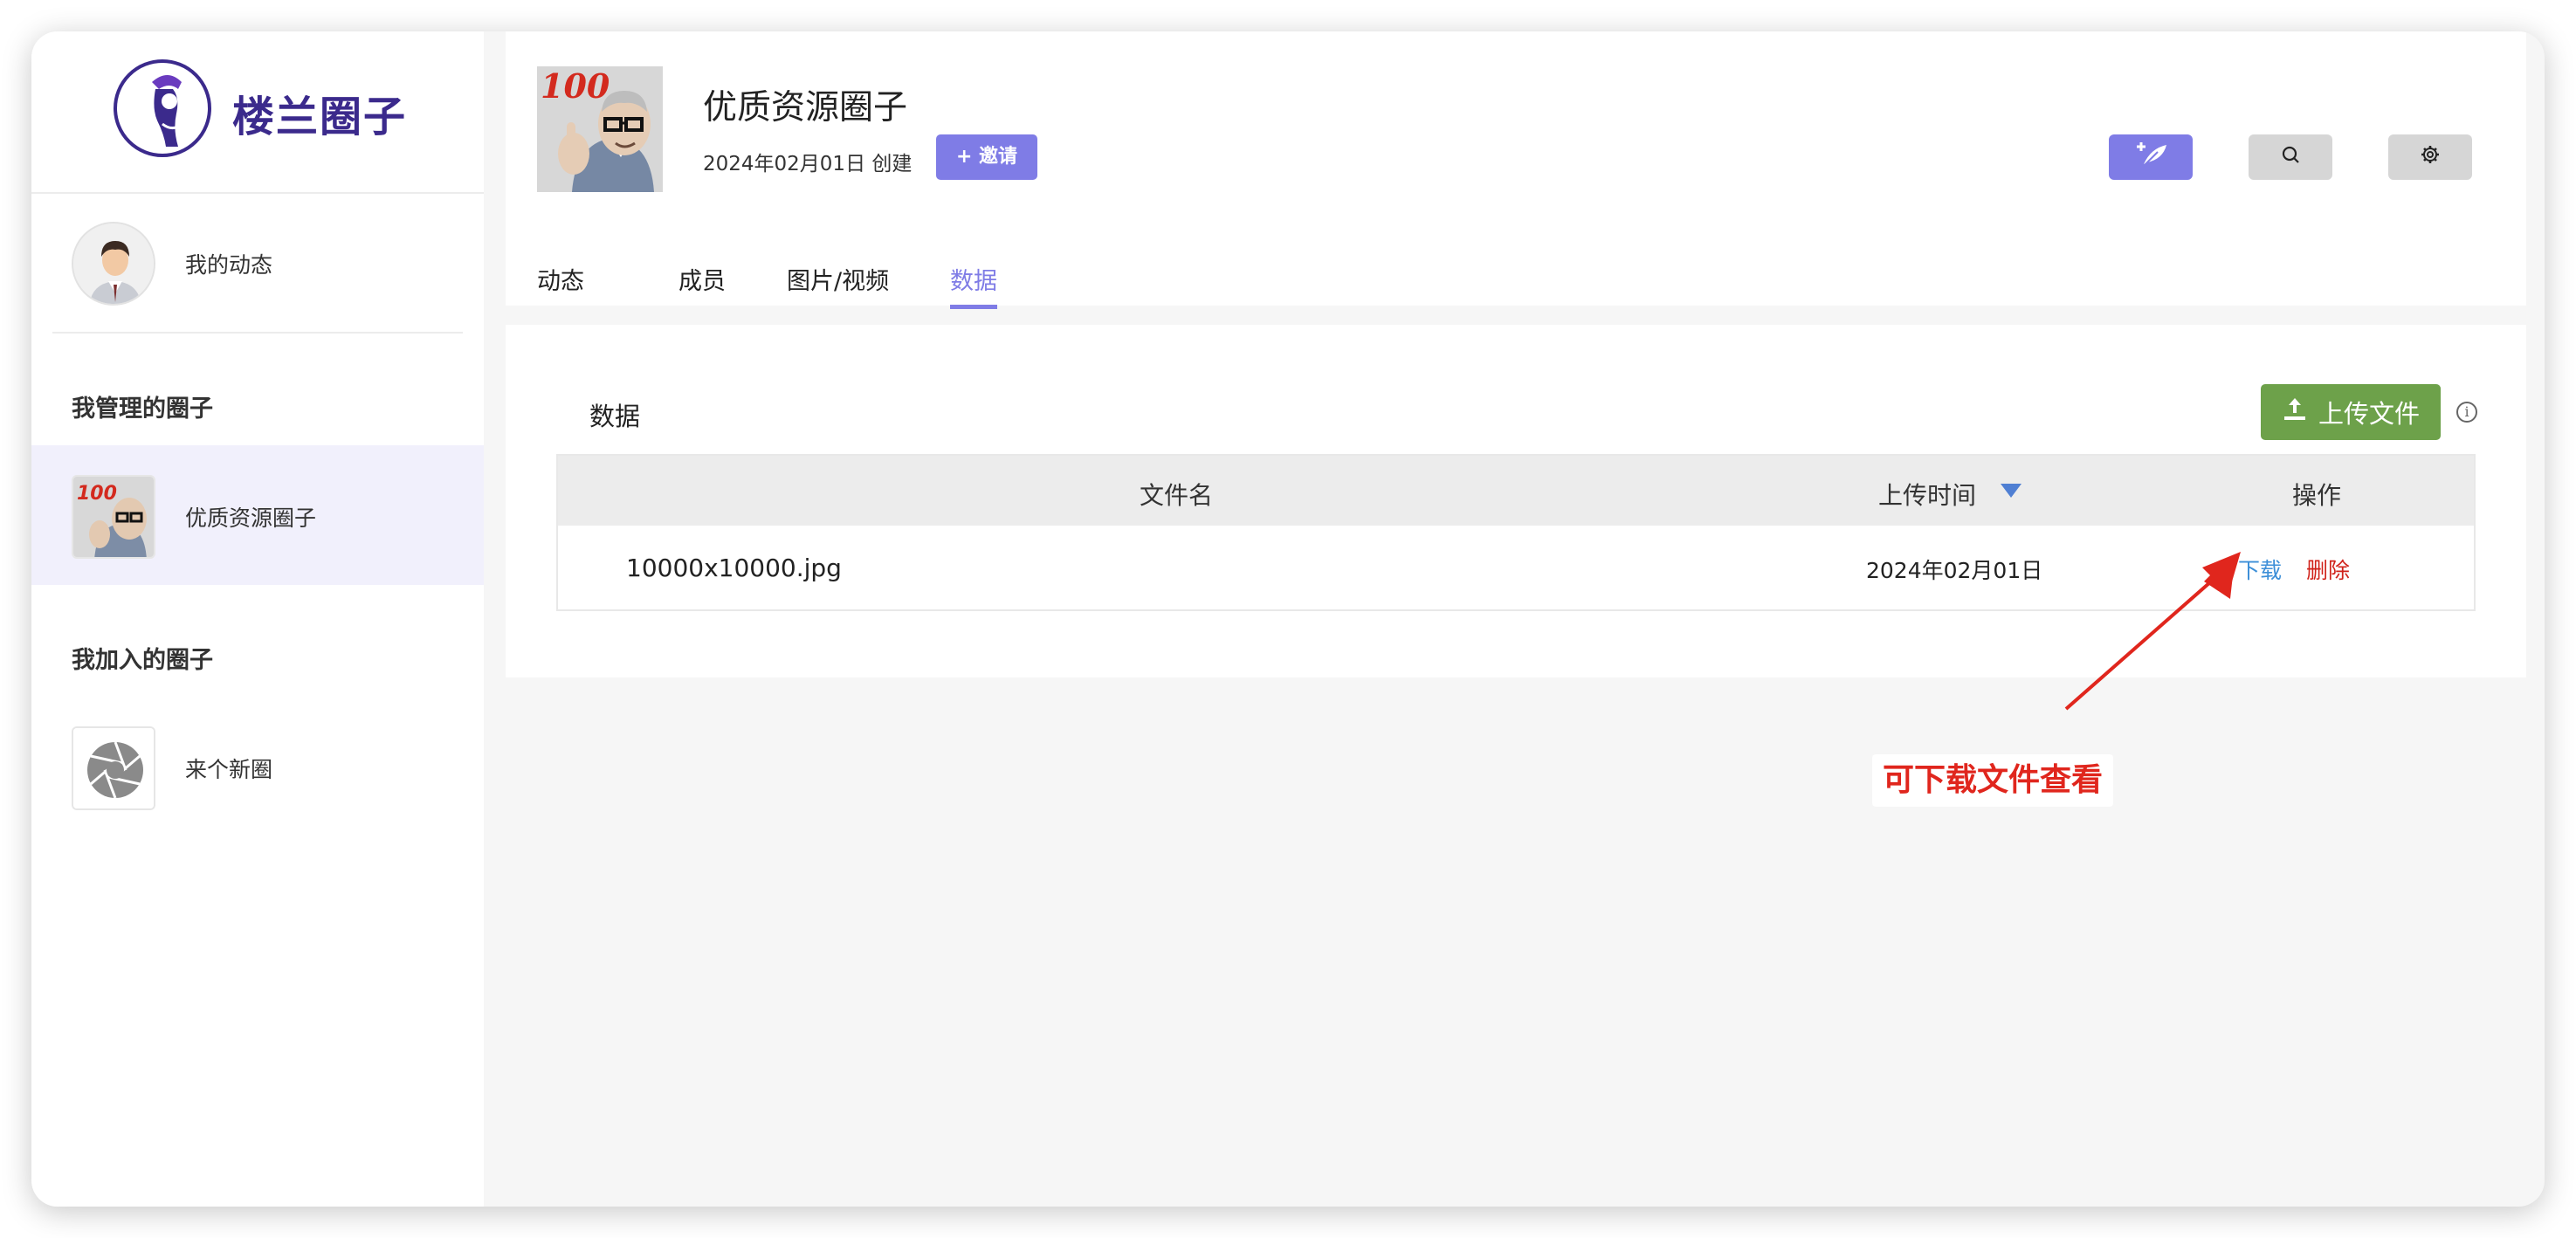 This screenshot has height=1238, width=2576. What do you see at coordinates (142, 660) in the screenshot?
I see `joined-circles-heading: 我加入的圈子` at bounding box center [142, 660].